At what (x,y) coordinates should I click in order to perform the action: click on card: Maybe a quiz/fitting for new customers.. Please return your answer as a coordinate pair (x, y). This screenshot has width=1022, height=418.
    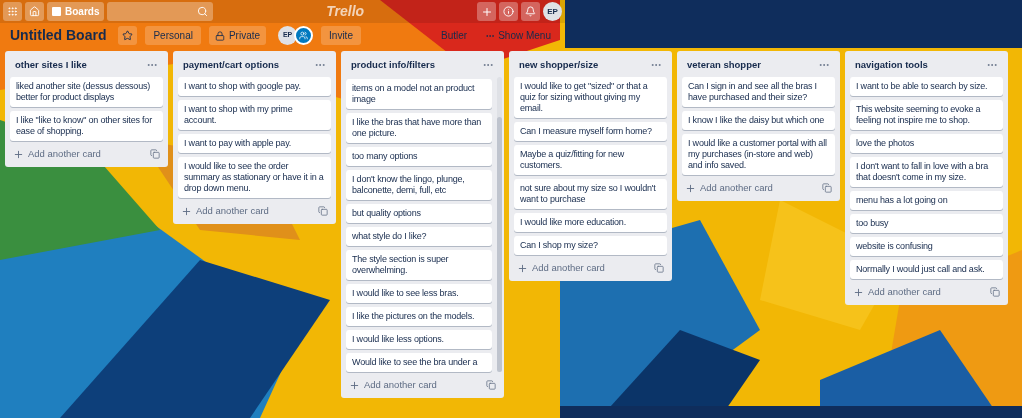
    Looking at the image, I should click on (590, 160).